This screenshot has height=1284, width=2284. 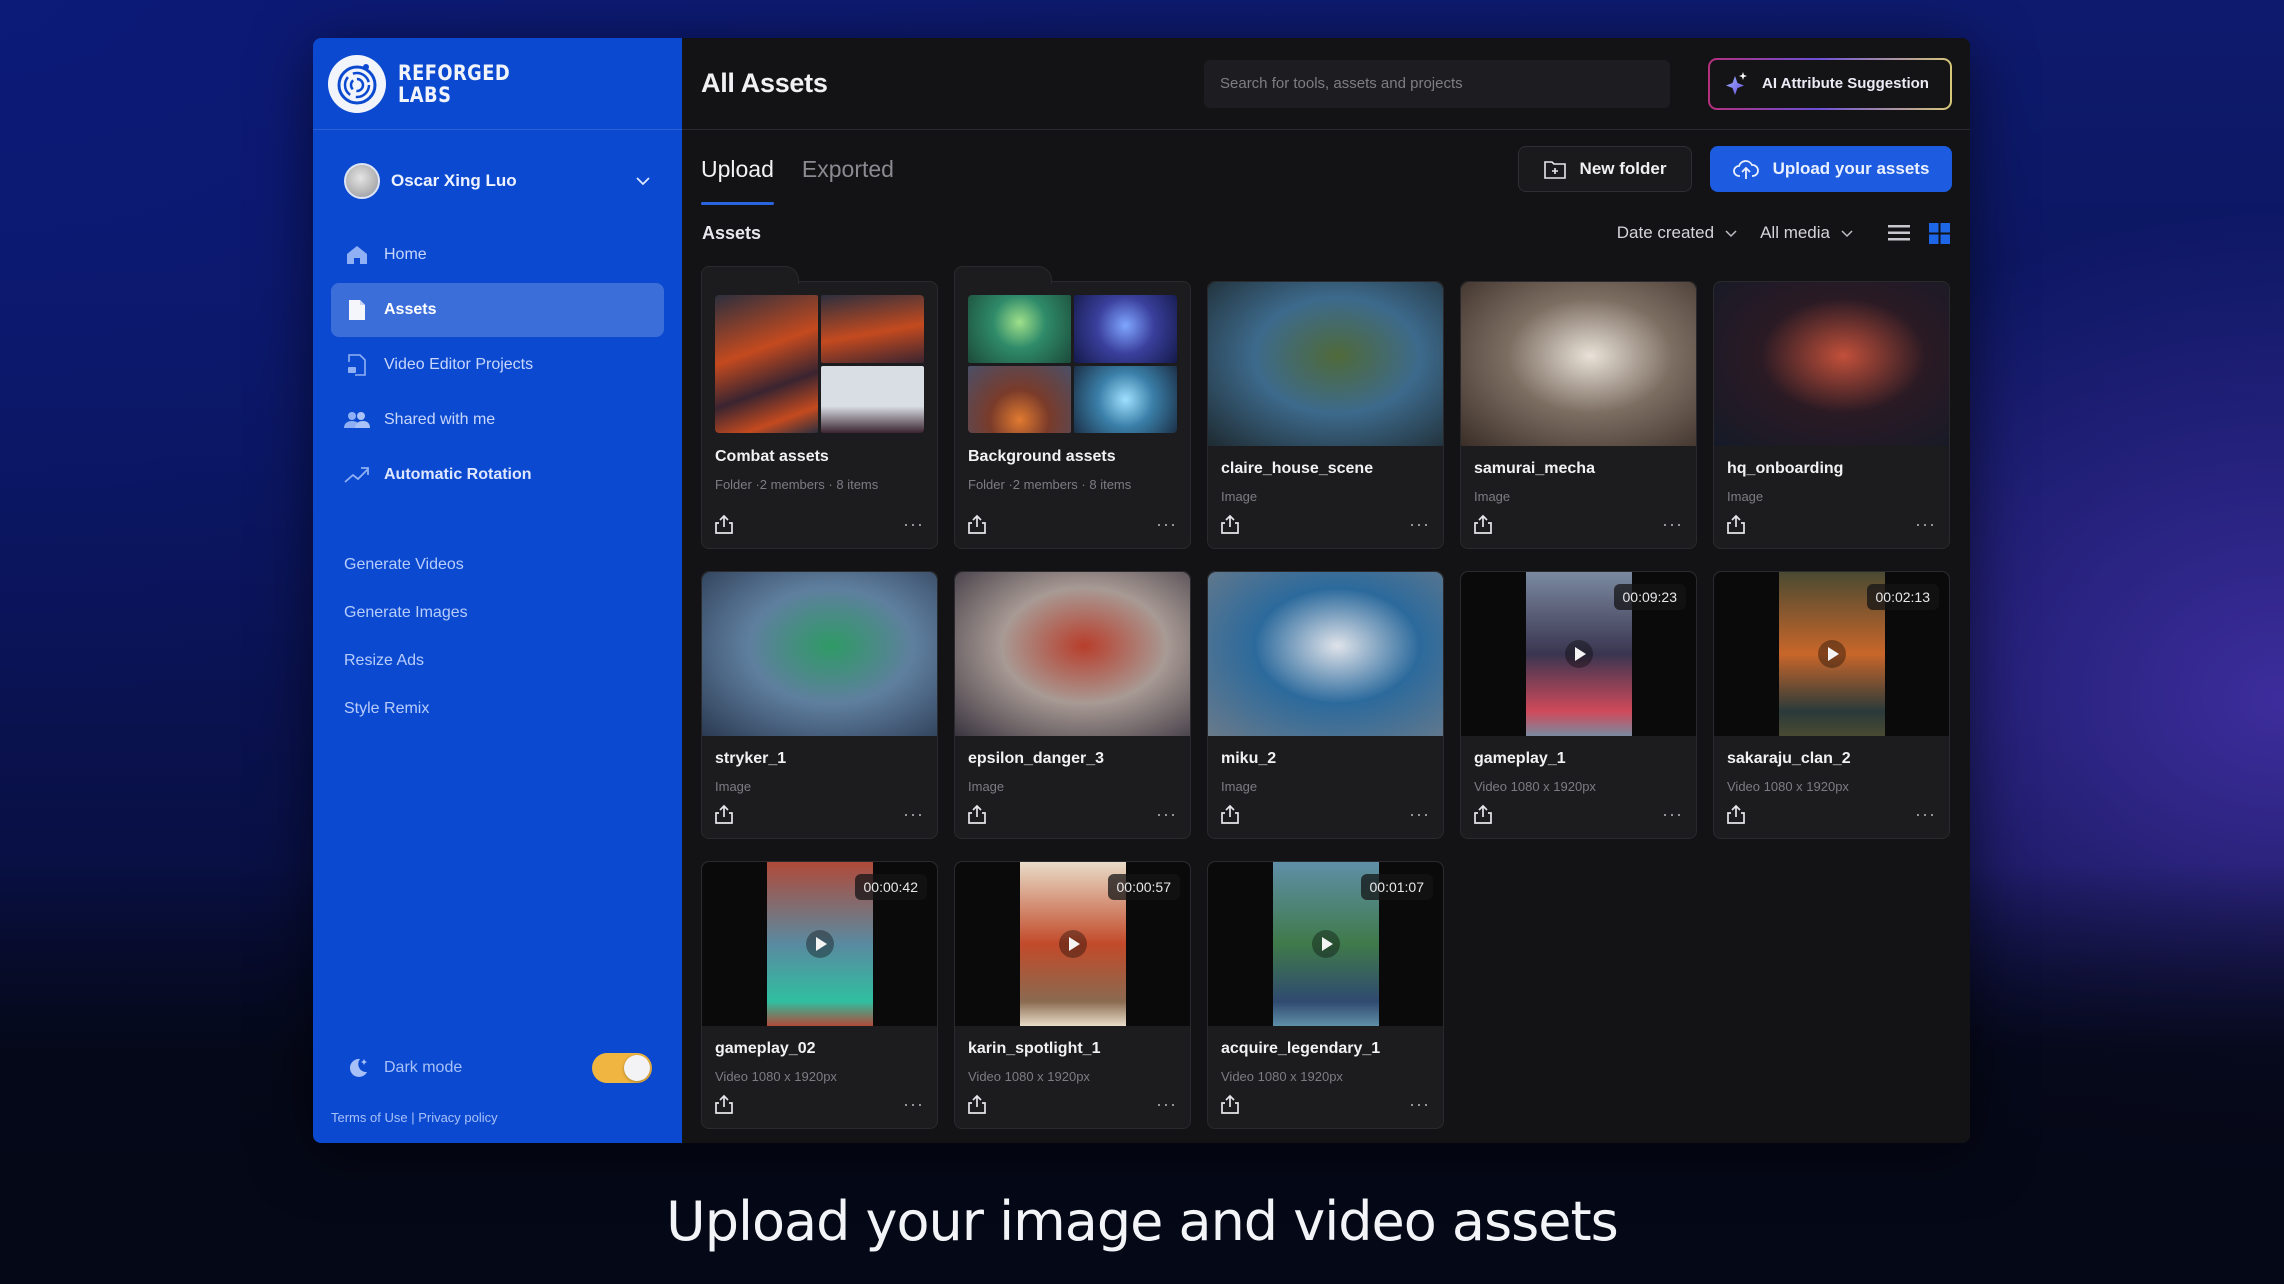 What do you see at coordinates (1845, 83) in the screenshot?
I see `ai-button-label: AI Attribute Suggestion` at bounding box center [1845, 83].